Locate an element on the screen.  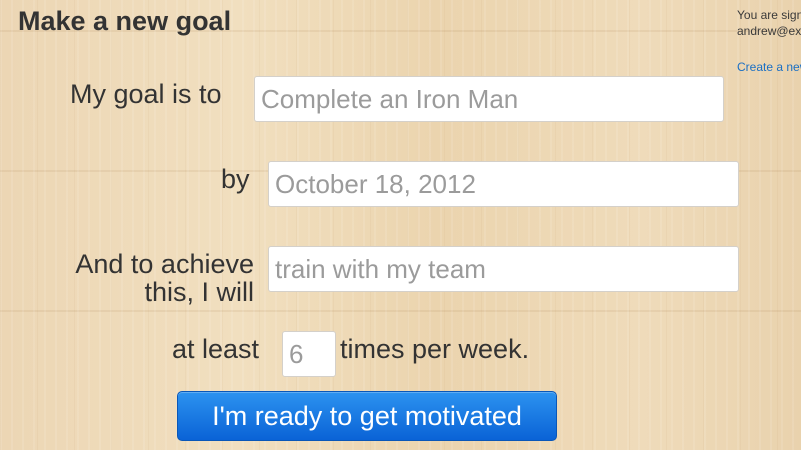
goal-input is located at coordinates (489, 99).